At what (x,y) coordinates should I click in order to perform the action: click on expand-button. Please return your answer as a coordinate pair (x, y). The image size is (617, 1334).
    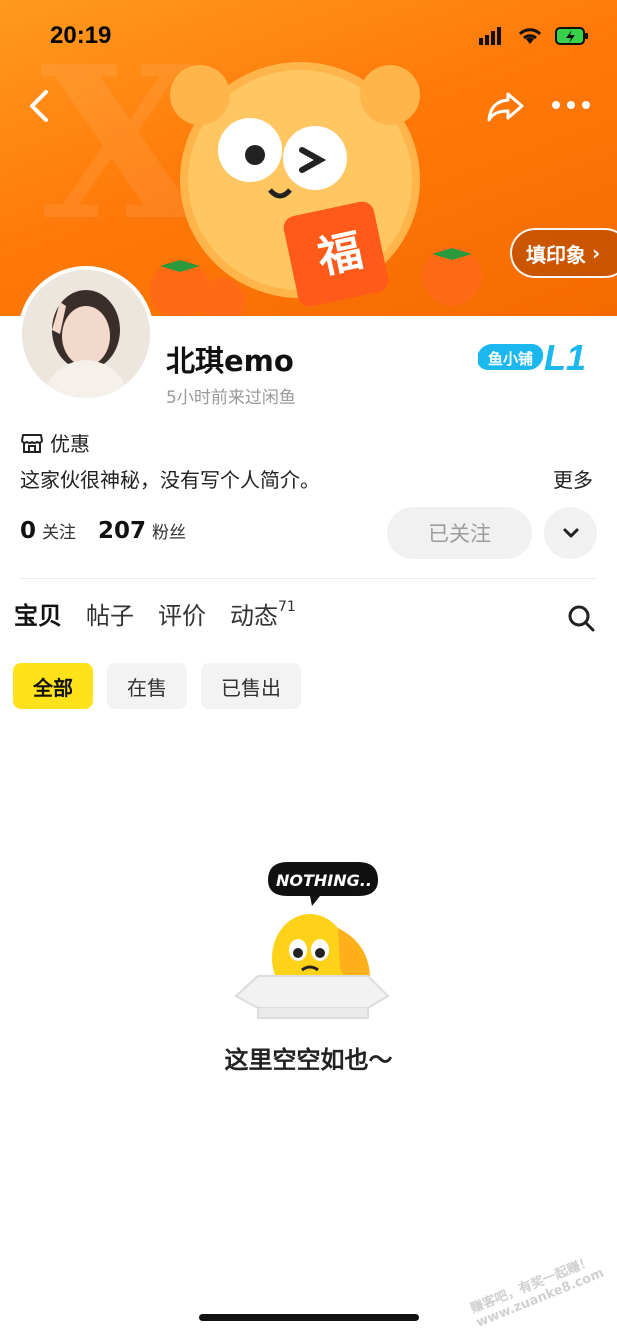
    Looking at the image, I should click on (570, 533).